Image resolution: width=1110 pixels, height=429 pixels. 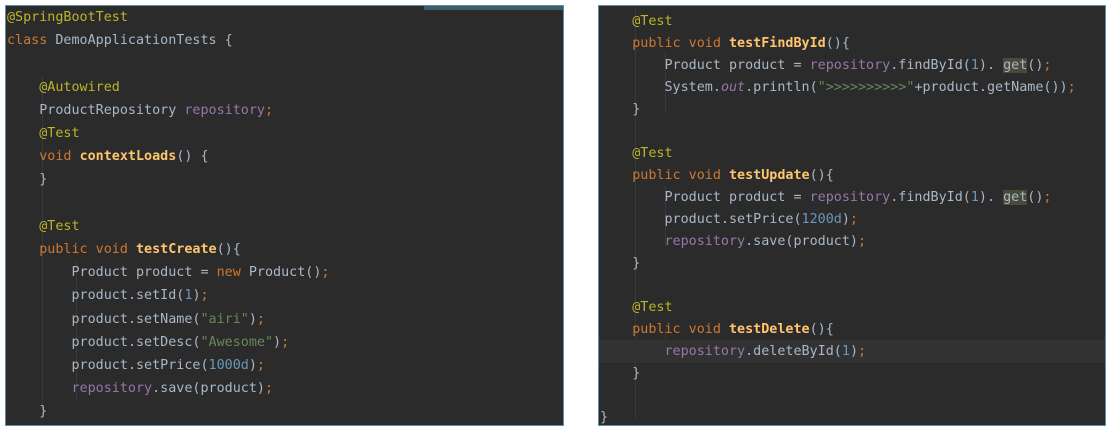 What do you see at coordinates (285, 273) in the screenshot?
I see `code-token: Product()` at bounding box center [285, 273].